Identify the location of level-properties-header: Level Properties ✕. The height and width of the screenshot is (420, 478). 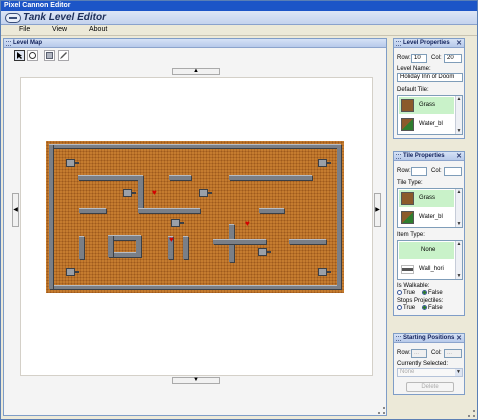
(429, 43).